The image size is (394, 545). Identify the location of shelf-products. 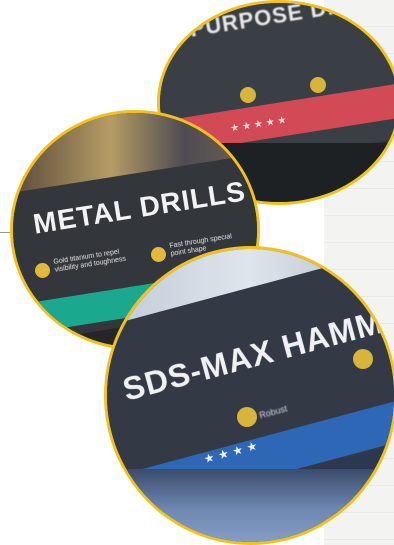
(250, 505).